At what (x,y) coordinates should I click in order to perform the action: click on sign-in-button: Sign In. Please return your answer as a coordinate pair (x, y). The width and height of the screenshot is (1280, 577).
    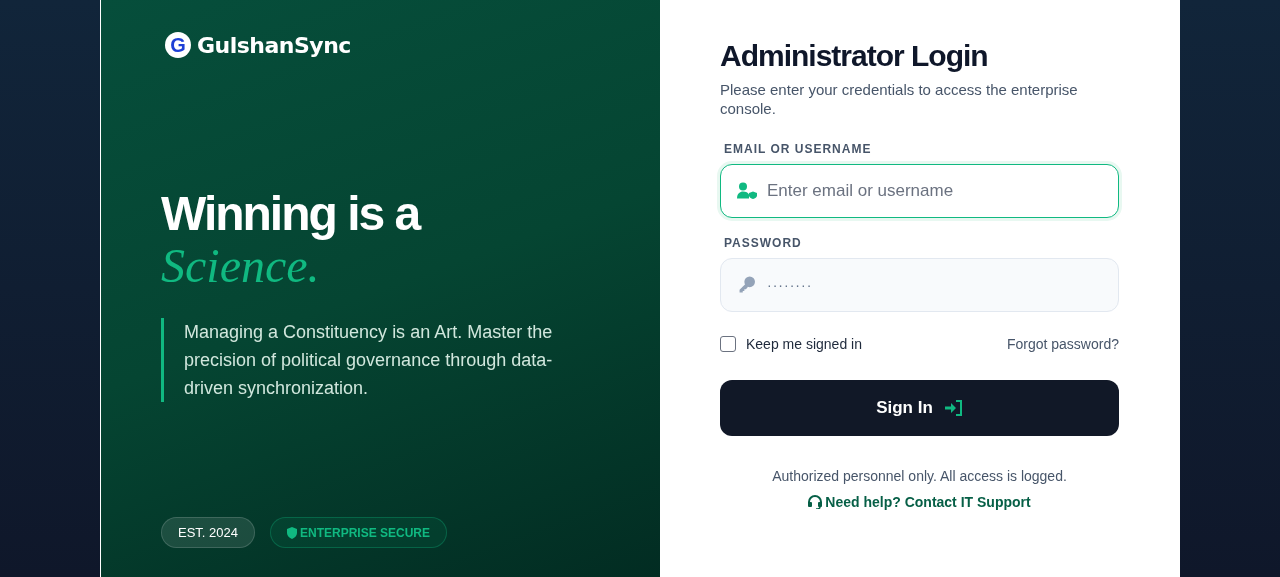
    Looking at the image, I should click on (919, 408).